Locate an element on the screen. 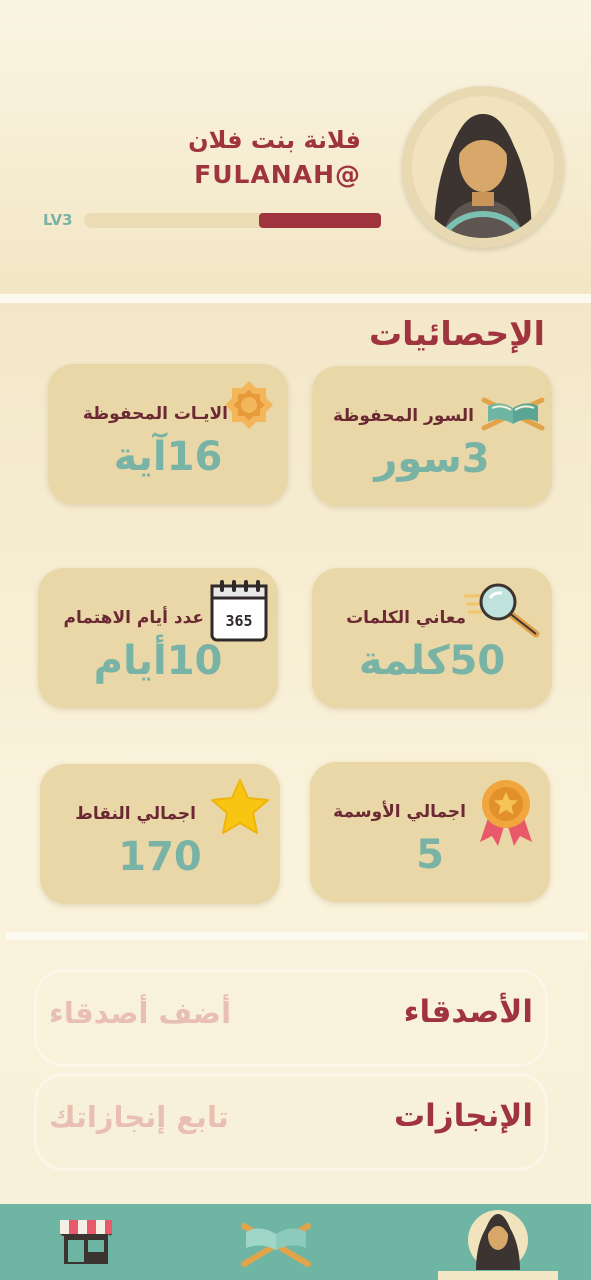 This screenshot has height=1280, width=591. stat-card-medals: اجمالي الأوسمة 5 is located at coordinates (430, 832).